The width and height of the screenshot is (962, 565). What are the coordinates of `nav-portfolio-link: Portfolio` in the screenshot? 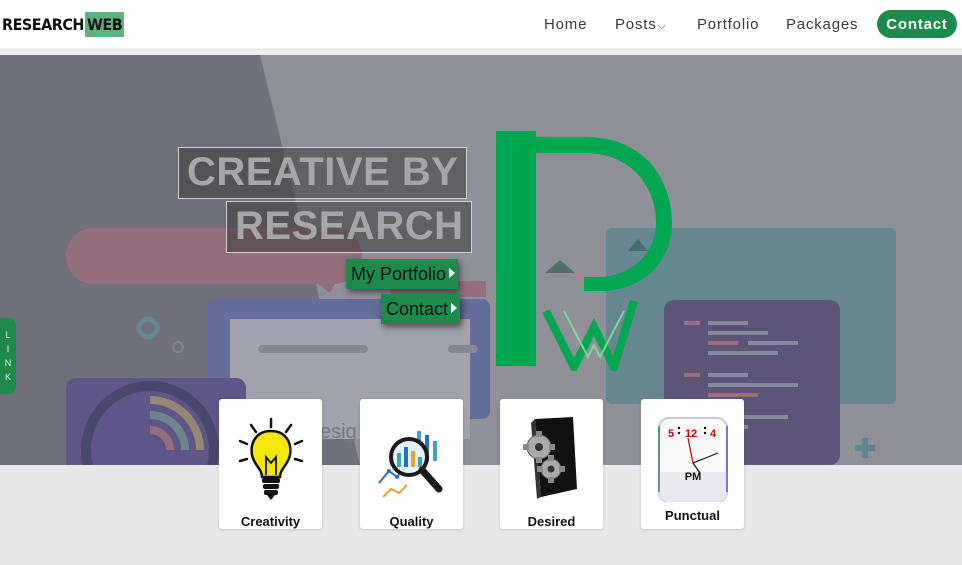 It's located at (728, 24).